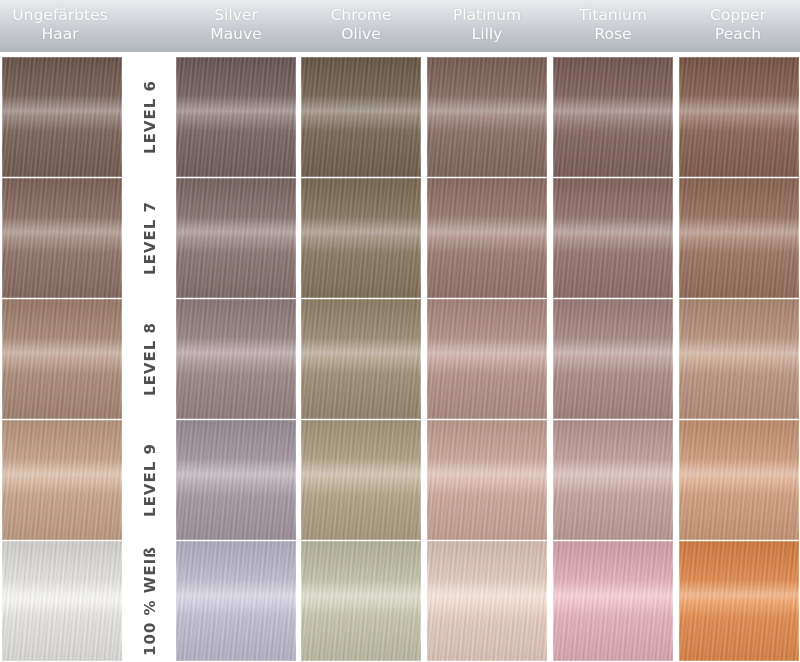 The height and width of the screenshot is (662, 800). I want to click on hair-swatch-chrome-olive-row2, so click(361, 238).